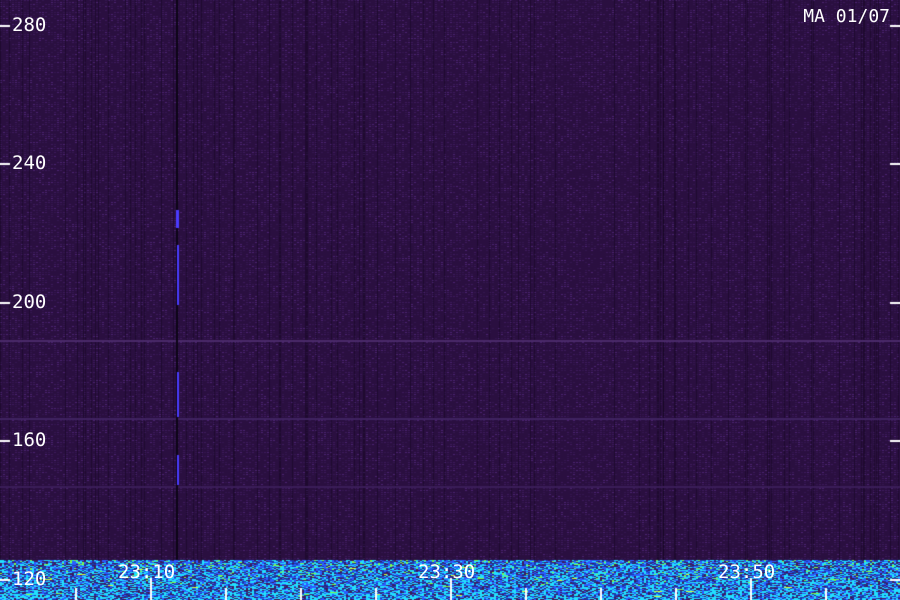 The height and width of the screenshot is (600, 900). What do you see at coordinates (147, 572) in the screenshot?
I see `x-tick-label-2310: 23:10` at bounding box center [147, 572].